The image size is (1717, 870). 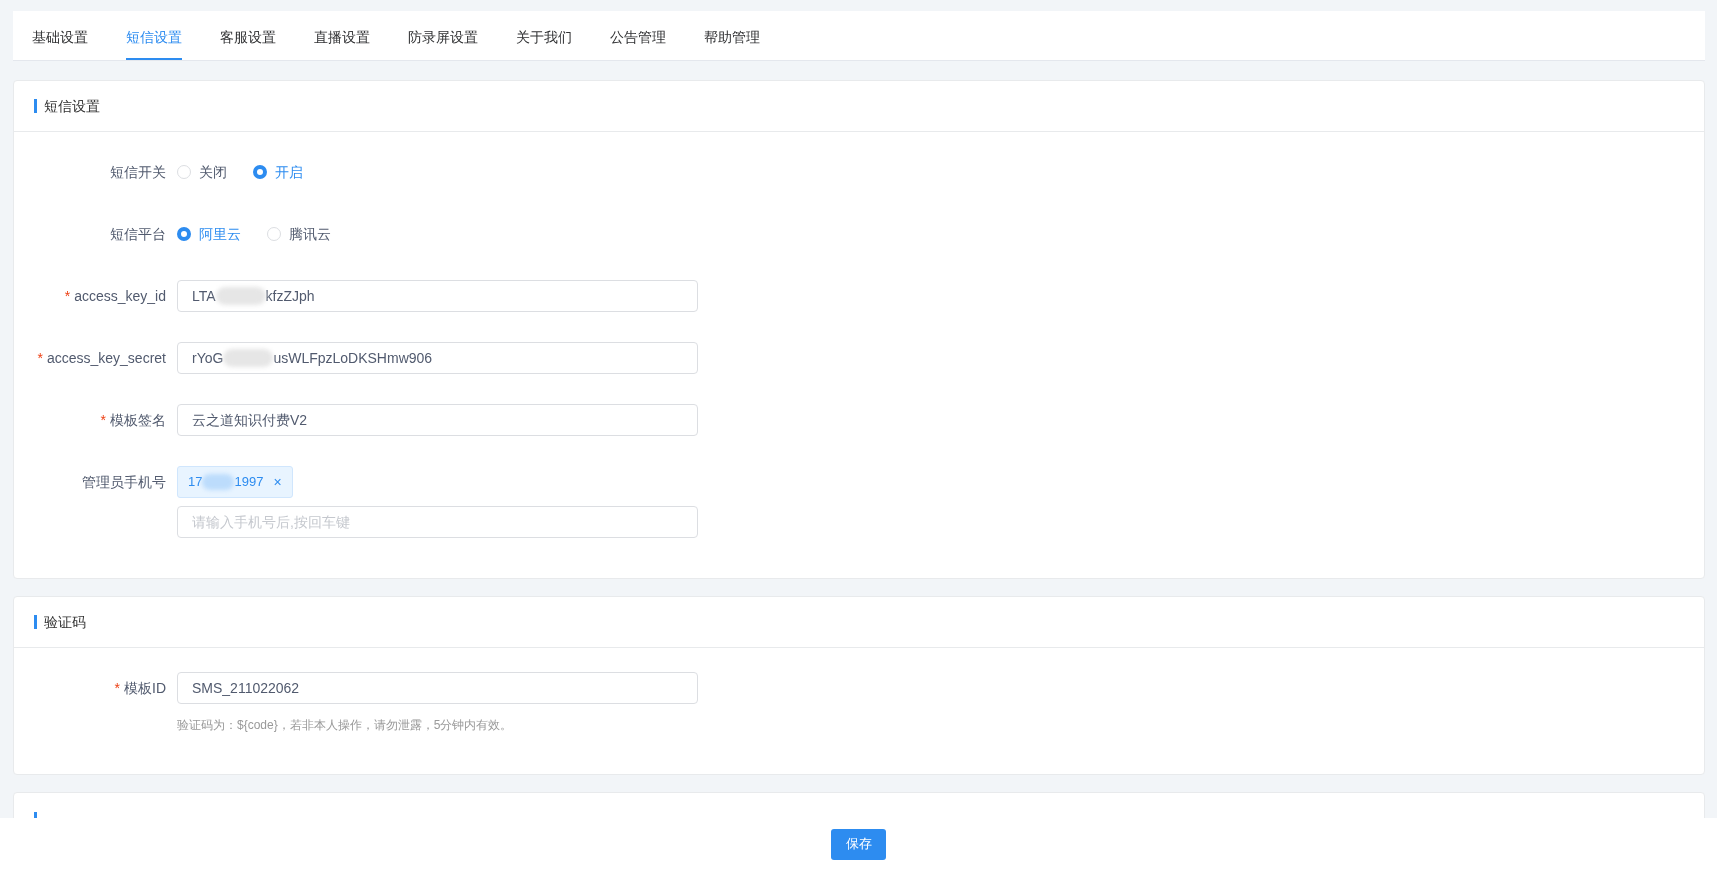 What do you see at coordinates (154, 35) in the screenshot?
I see `tab: 短信设置` at bounding box center [154, 35].